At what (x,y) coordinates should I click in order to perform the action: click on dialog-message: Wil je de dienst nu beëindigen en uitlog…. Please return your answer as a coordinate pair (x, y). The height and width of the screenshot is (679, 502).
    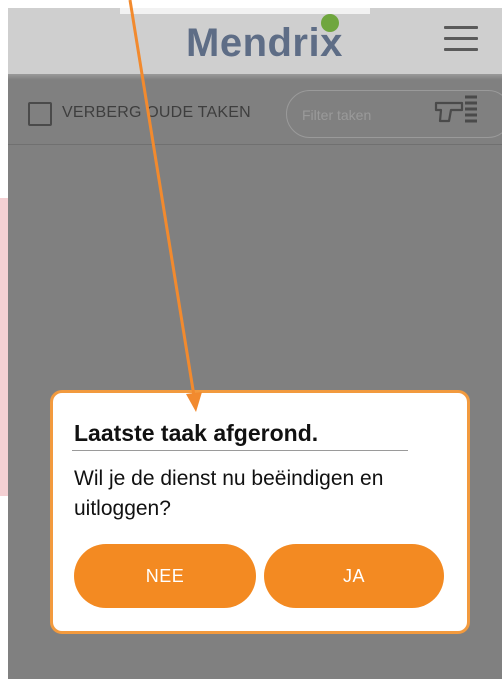
    Looking at the image, I should click on (229, 493).